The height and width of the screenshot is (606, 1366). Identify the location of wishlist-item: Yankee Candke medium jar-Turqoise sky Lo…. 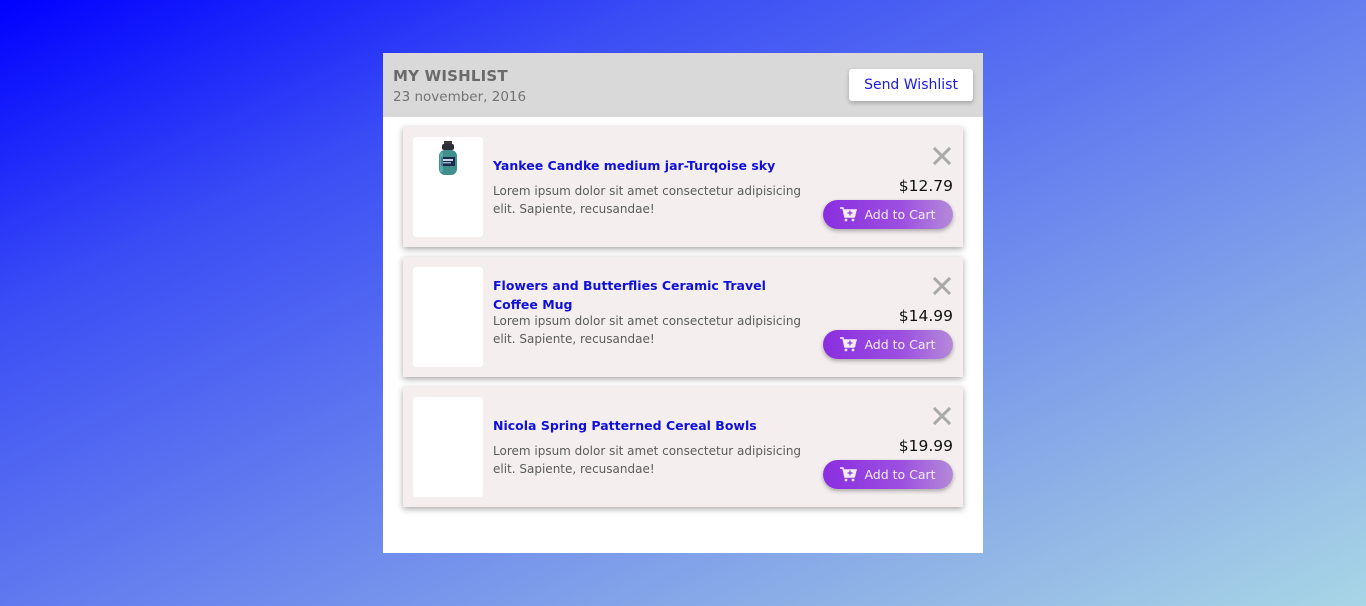
(683, 187).